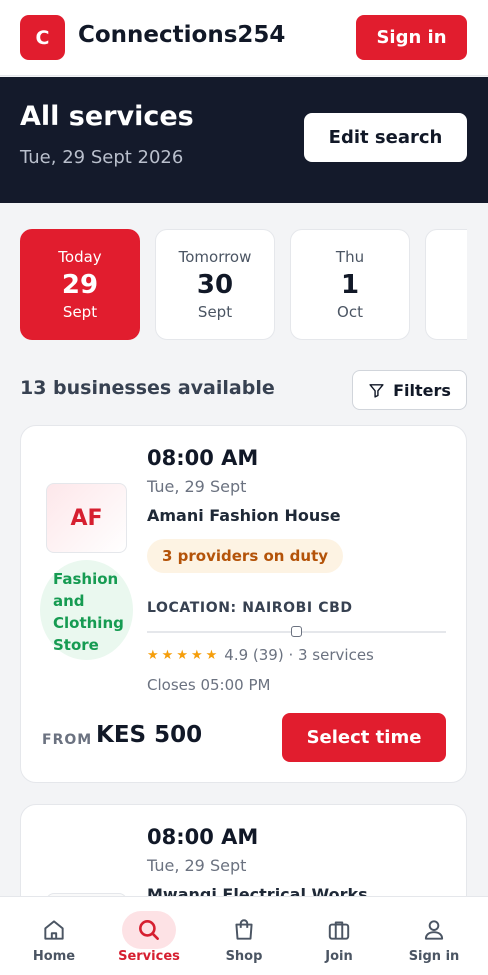 The height and width of the screenshot is (975, 488). I want to click on nav-home: Home, so click(54, 936).